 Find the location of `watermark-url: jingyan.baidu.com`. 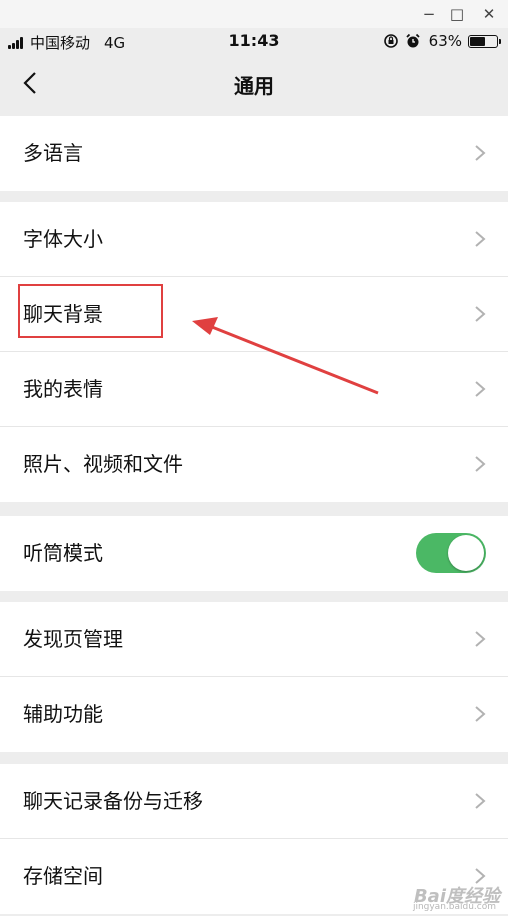

watermark-url: jingyan.baidu.com is located at coordinates (454, 907).